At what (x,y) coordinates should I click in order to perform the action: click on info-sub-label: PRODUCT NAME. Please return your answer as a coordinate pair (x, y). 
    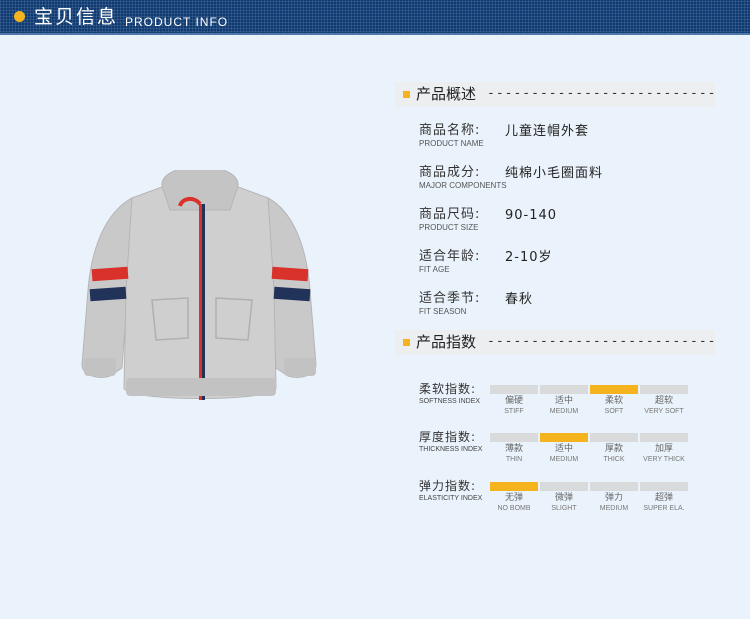
    Looking at the image, I should click on (451, 143).